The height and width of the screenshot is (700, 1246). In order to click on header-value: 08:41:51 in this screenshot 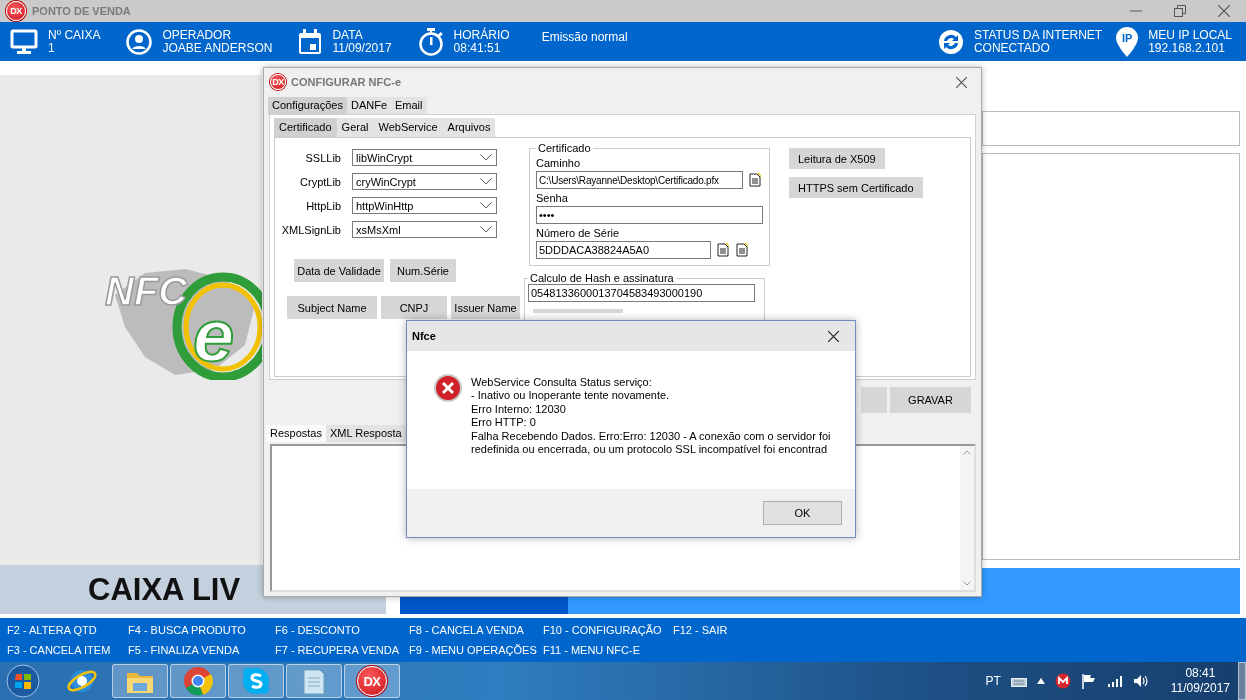, I will do `click(477, 48)`.